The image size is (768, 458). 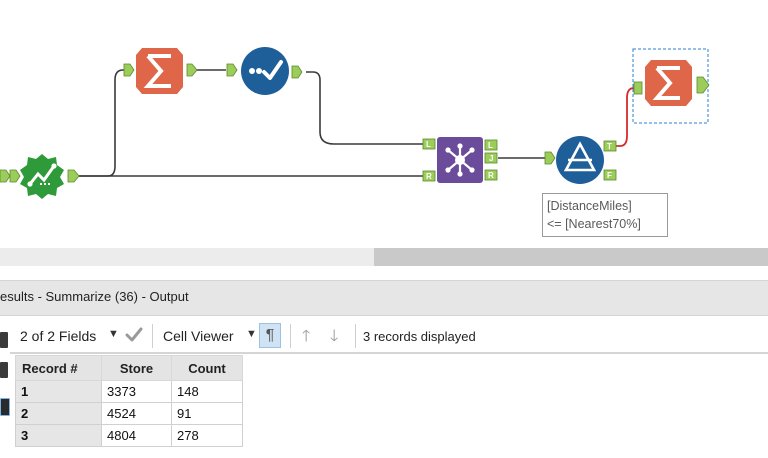 What do you see at coordinates (58, 368) in the screenshot?
I see `column-header-record: Record #` at bounding box center [58, 368].